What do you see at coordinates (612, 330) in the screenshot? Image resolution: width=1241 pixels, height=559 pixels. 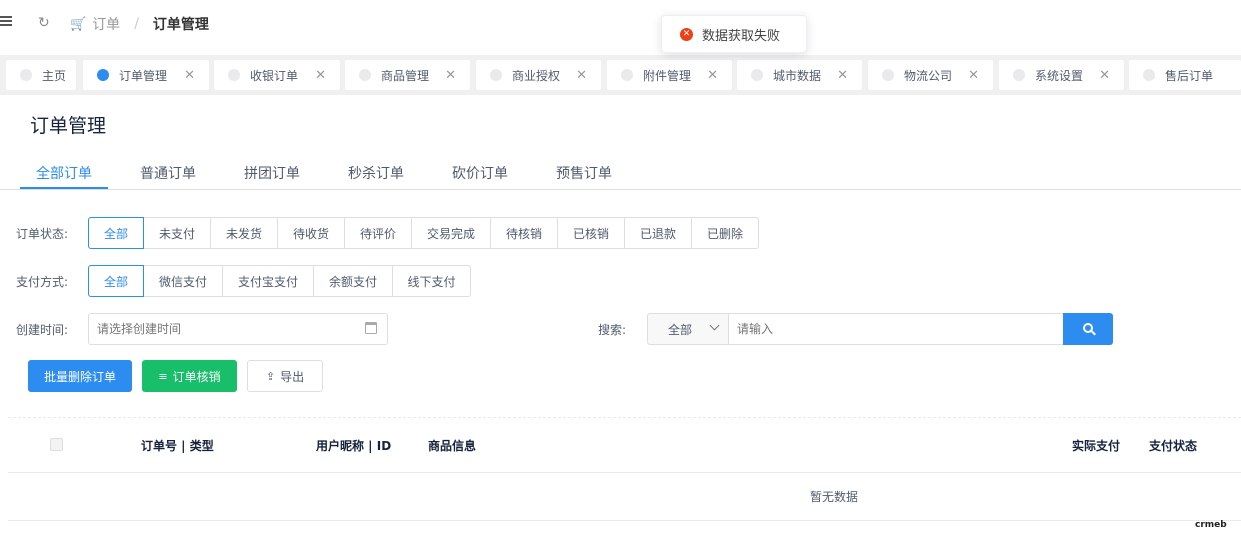 I see `search-label: 搜索:` at bounding box center [612, 330].